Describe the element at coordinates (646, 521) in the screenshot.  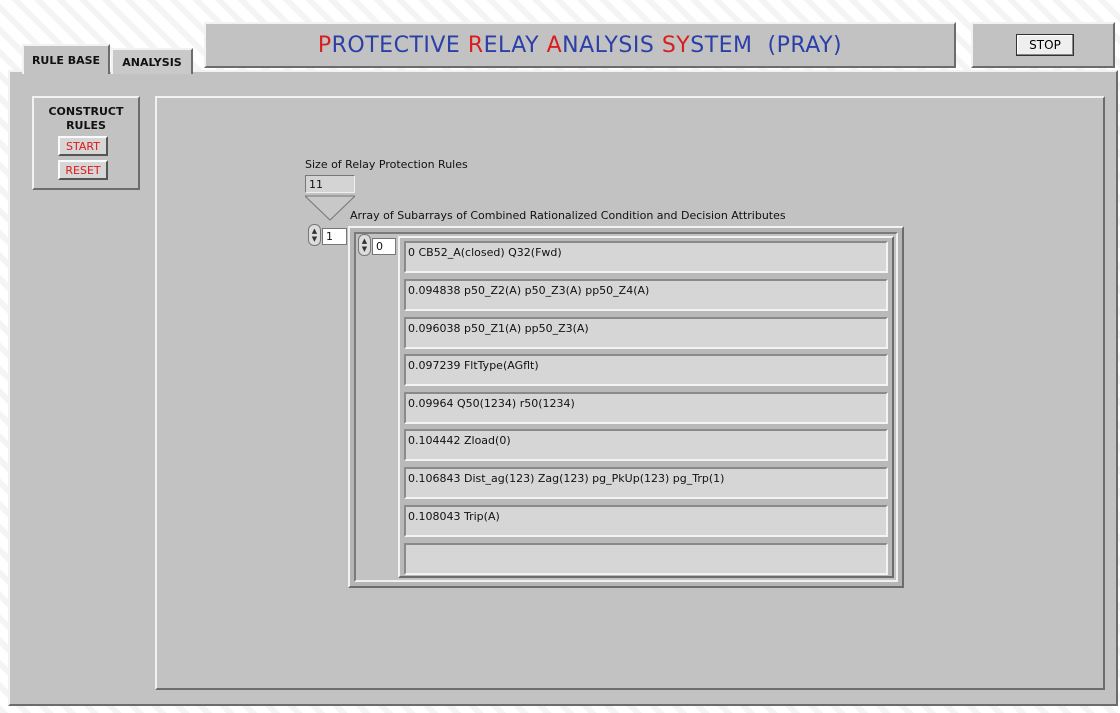
I see `rule-row-7: 0.108043 Trip(A)` at that location.